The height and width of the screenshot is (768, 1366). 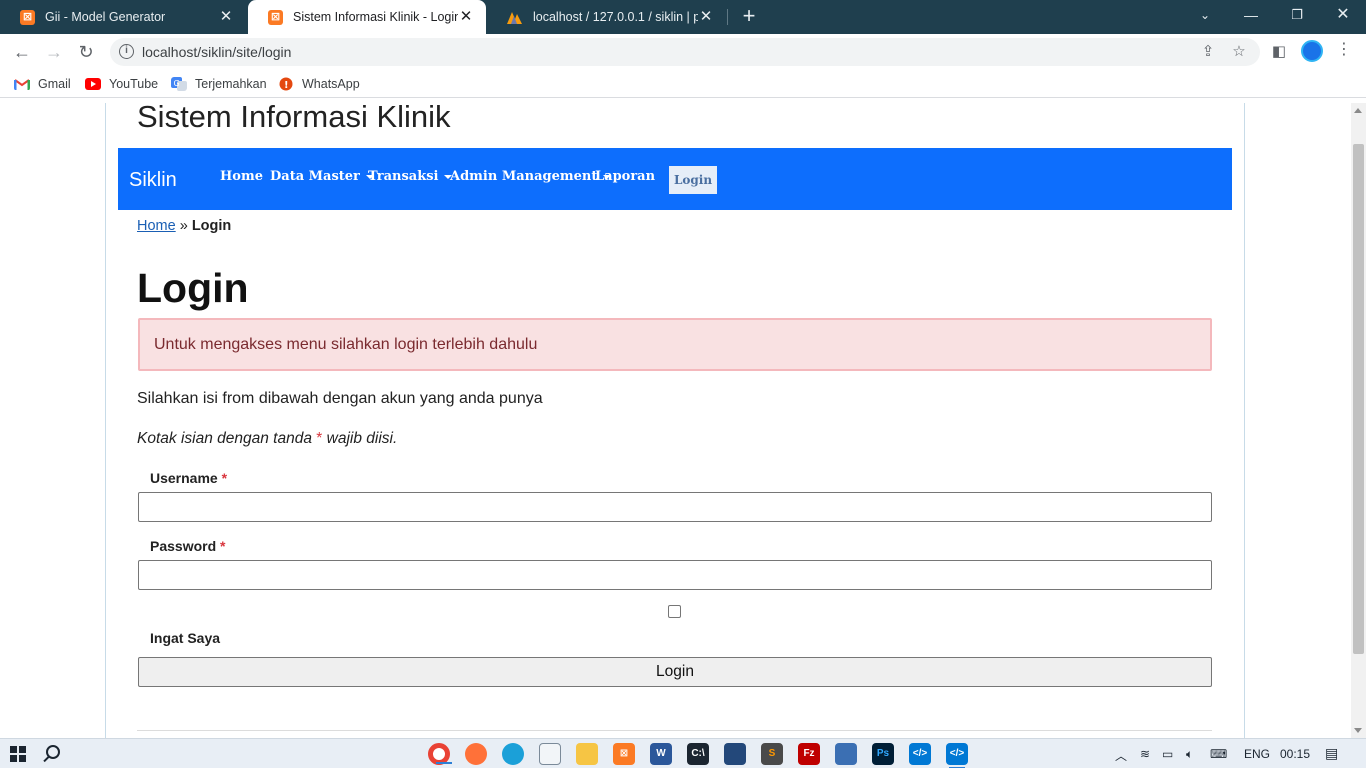 I want to click on scroll-down-arrow-icon, so click(x=1358, y=730).